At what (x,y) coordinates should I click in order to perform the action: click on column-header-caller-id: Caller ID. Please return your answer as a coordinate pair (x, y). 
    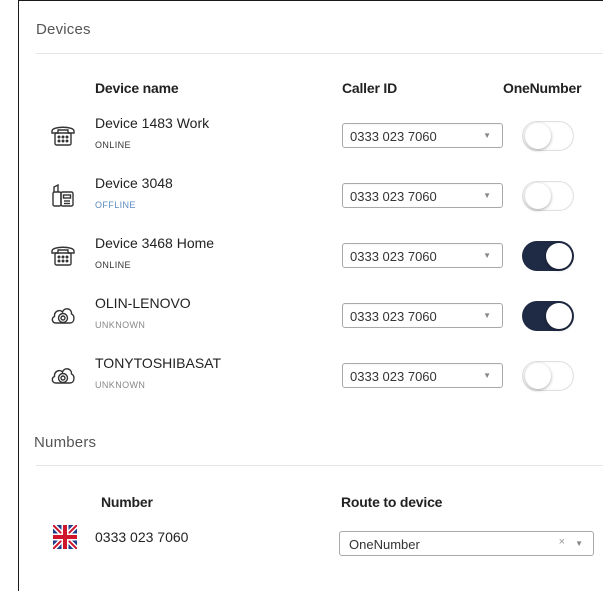
    Looking at the image, I should click on (369, 88).